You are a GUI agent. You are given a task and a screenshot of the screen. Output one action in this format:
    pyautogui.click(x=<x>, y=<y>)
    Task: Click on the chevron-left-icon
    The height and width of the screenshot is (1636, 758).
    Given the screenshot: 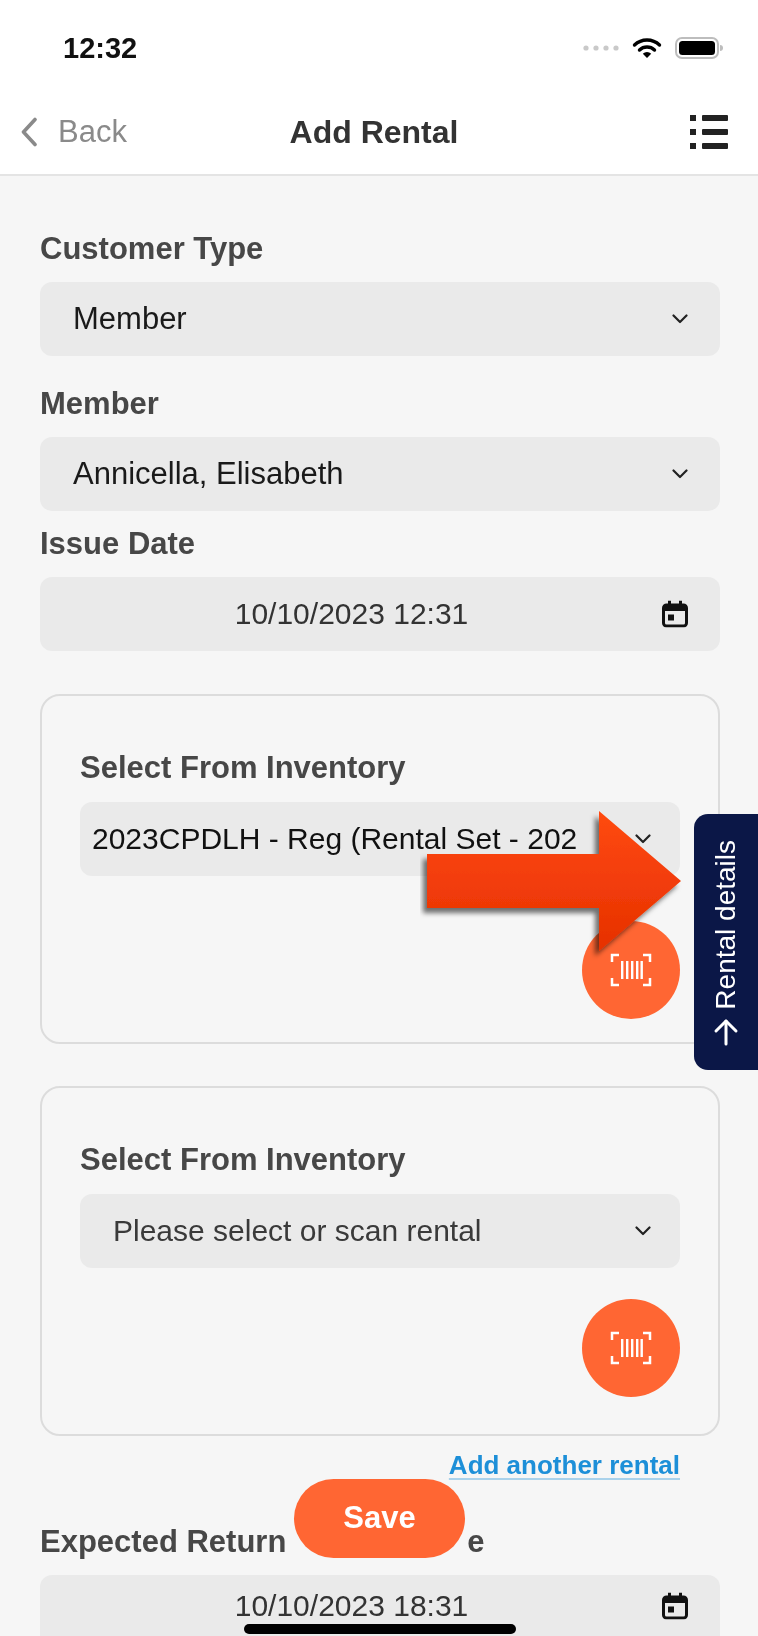 What is the action you would take?
    pyautogui.click(x=29, y=132)
    